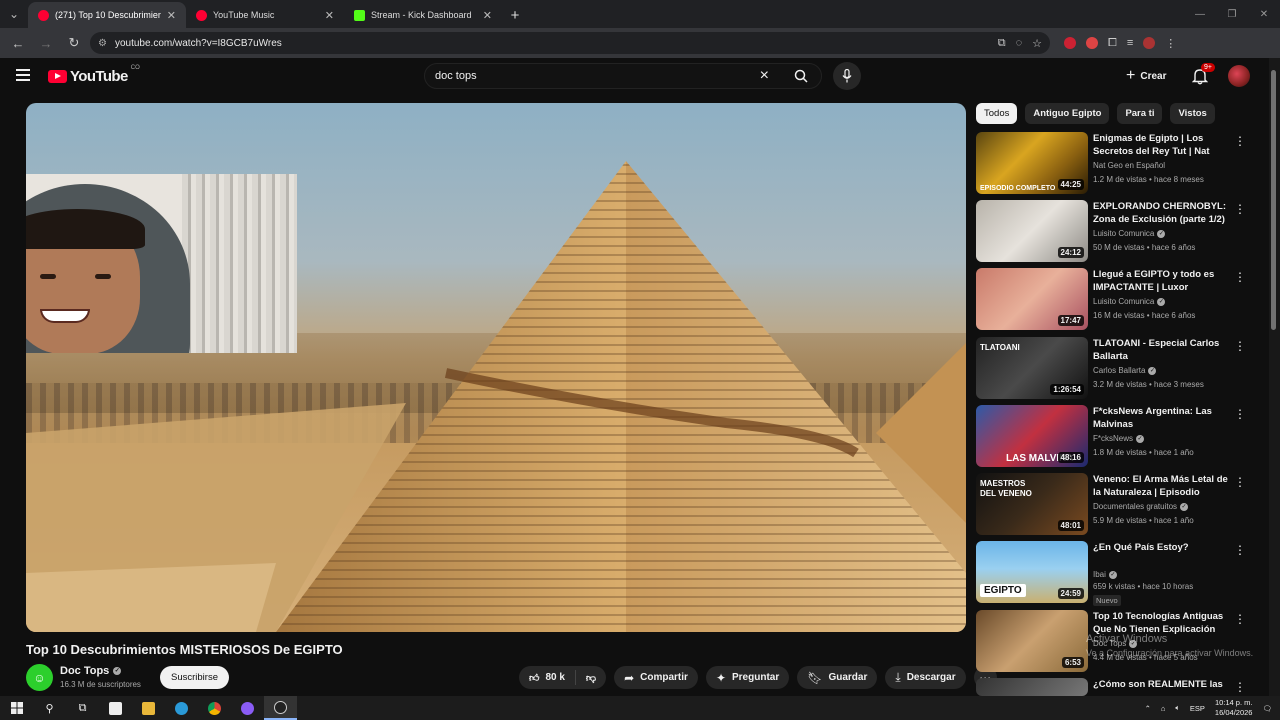  What do you see at coordinates (1032, 687) in the screenshot?
I see `video-thumbnail` at bounding box center [1032, 687].